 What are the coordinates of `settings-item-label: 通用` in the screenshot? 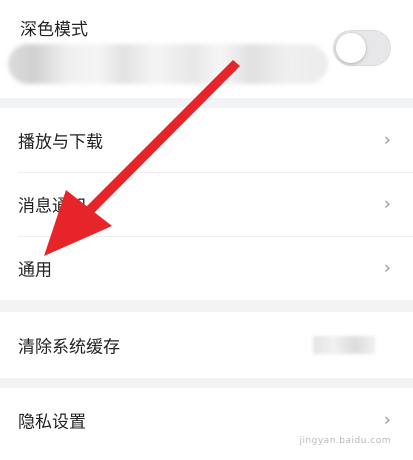 It's located at (35, 270).